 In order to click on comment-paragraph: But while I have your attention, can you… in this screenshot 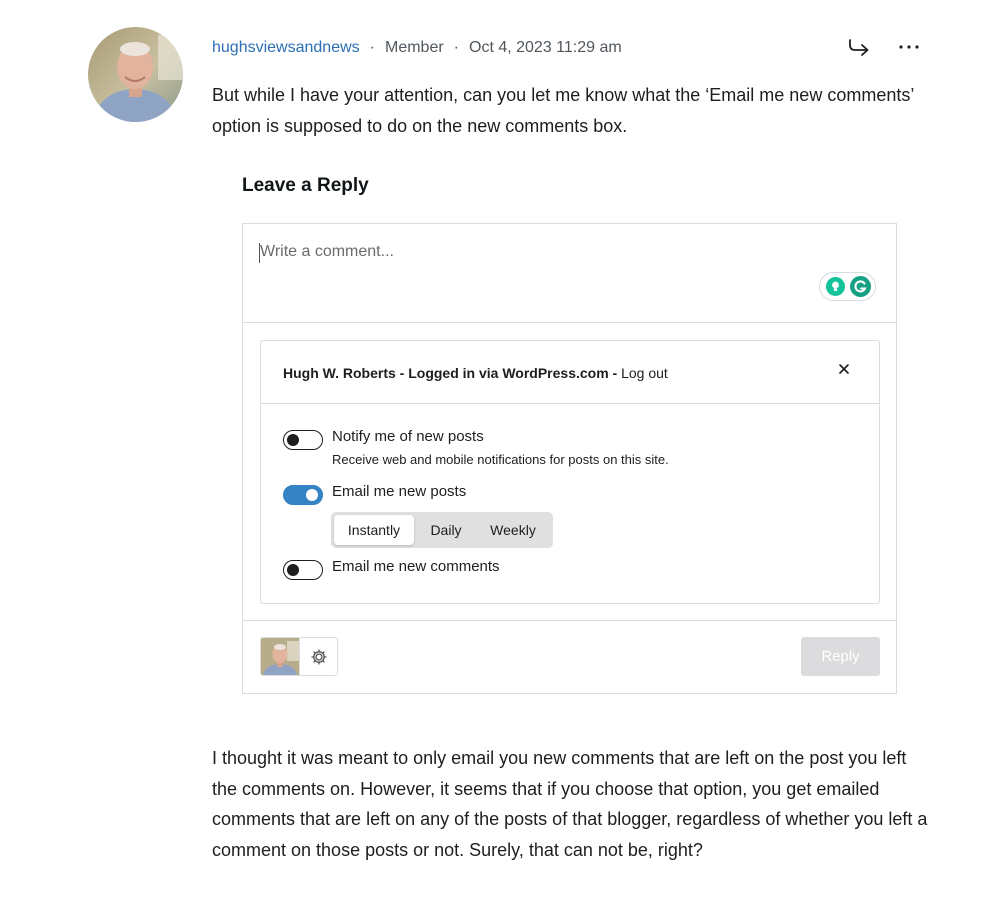, I will do `click(563, 110)`.